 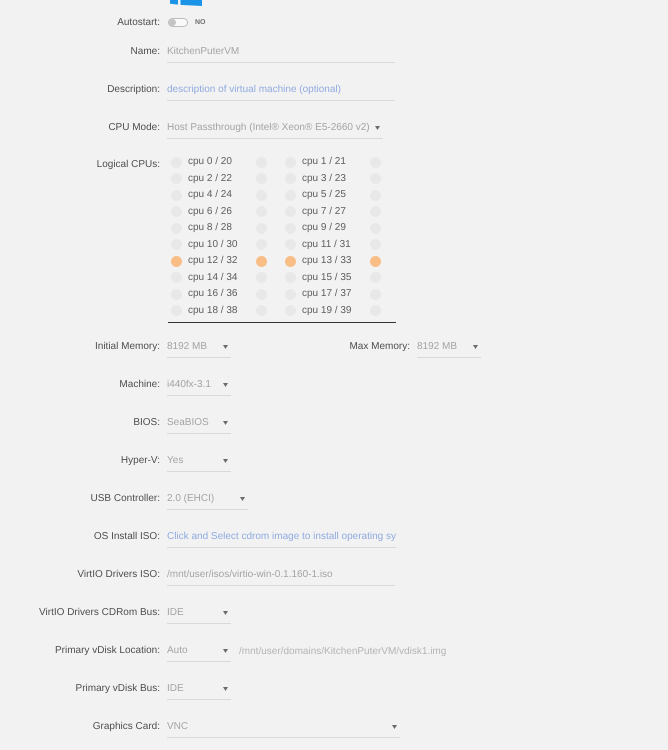 I want to click on field-label: Initial Memory:, so click(x=127, y=347).